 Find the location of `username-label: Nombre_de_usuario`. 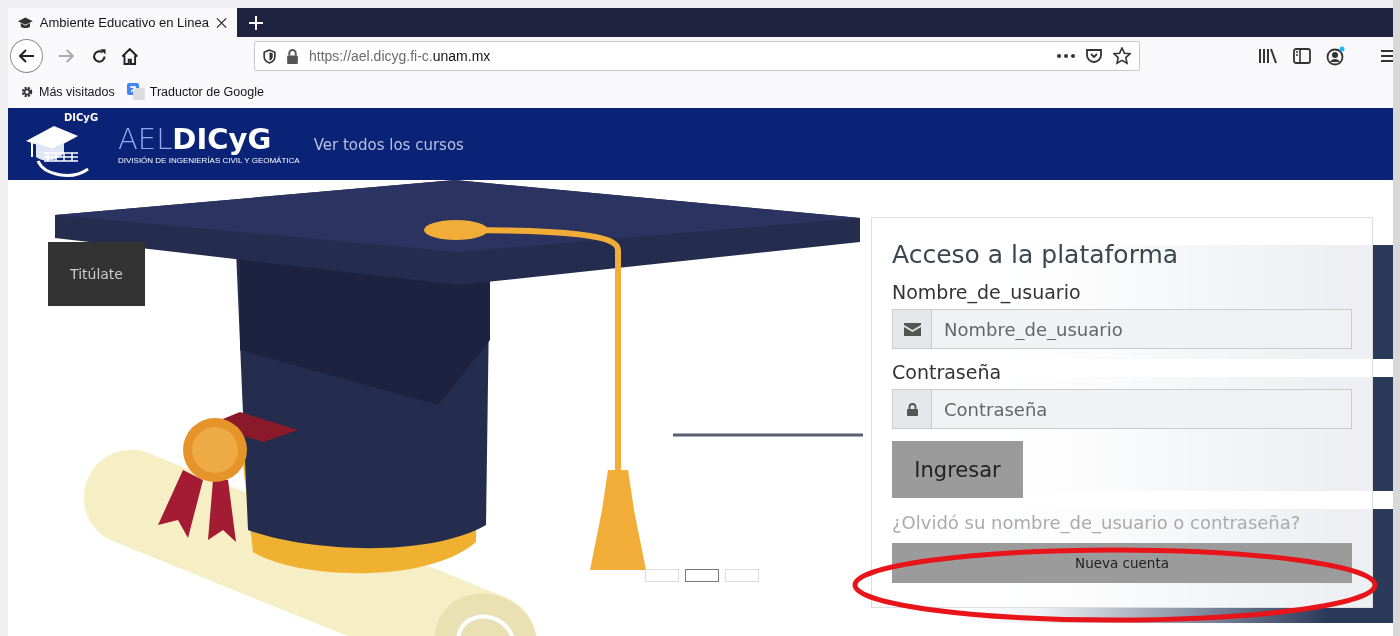

username-label: Nombre_de_usuario is located at coordinates (987, 292).